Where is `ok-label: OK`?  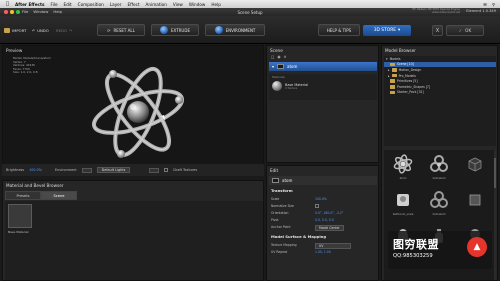
ok-label: OK is located at coordinates (468, 30).